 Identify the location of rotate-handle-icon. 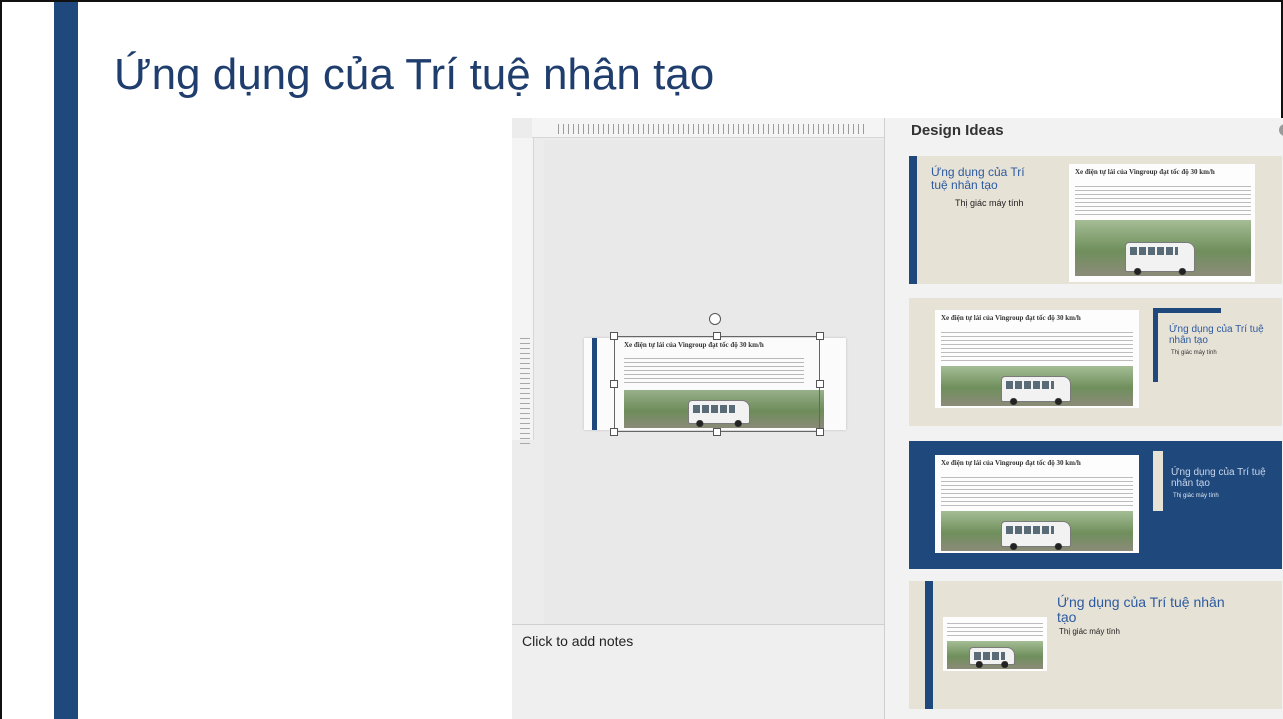
(715, 319).